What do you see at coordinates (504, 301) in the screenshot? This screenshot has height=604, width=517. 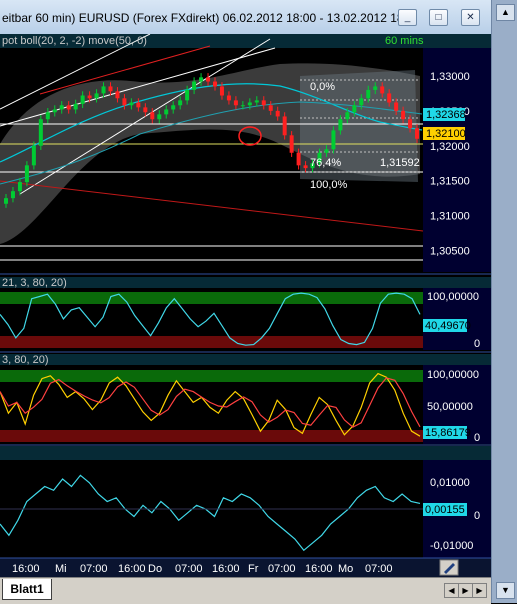 I see `right-scroll-strip: ▲ ▼` at bounding box center [504, 301].